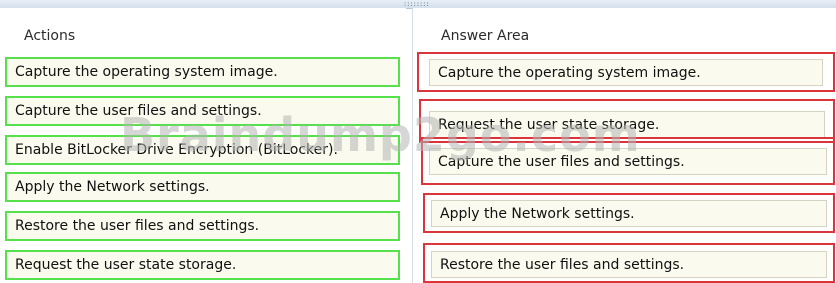 Image resolution: width=836 pixels, height=283 pixels. I want to click on answer-item-capture-user-files: Capture the user files and settings., so click(628, 161).